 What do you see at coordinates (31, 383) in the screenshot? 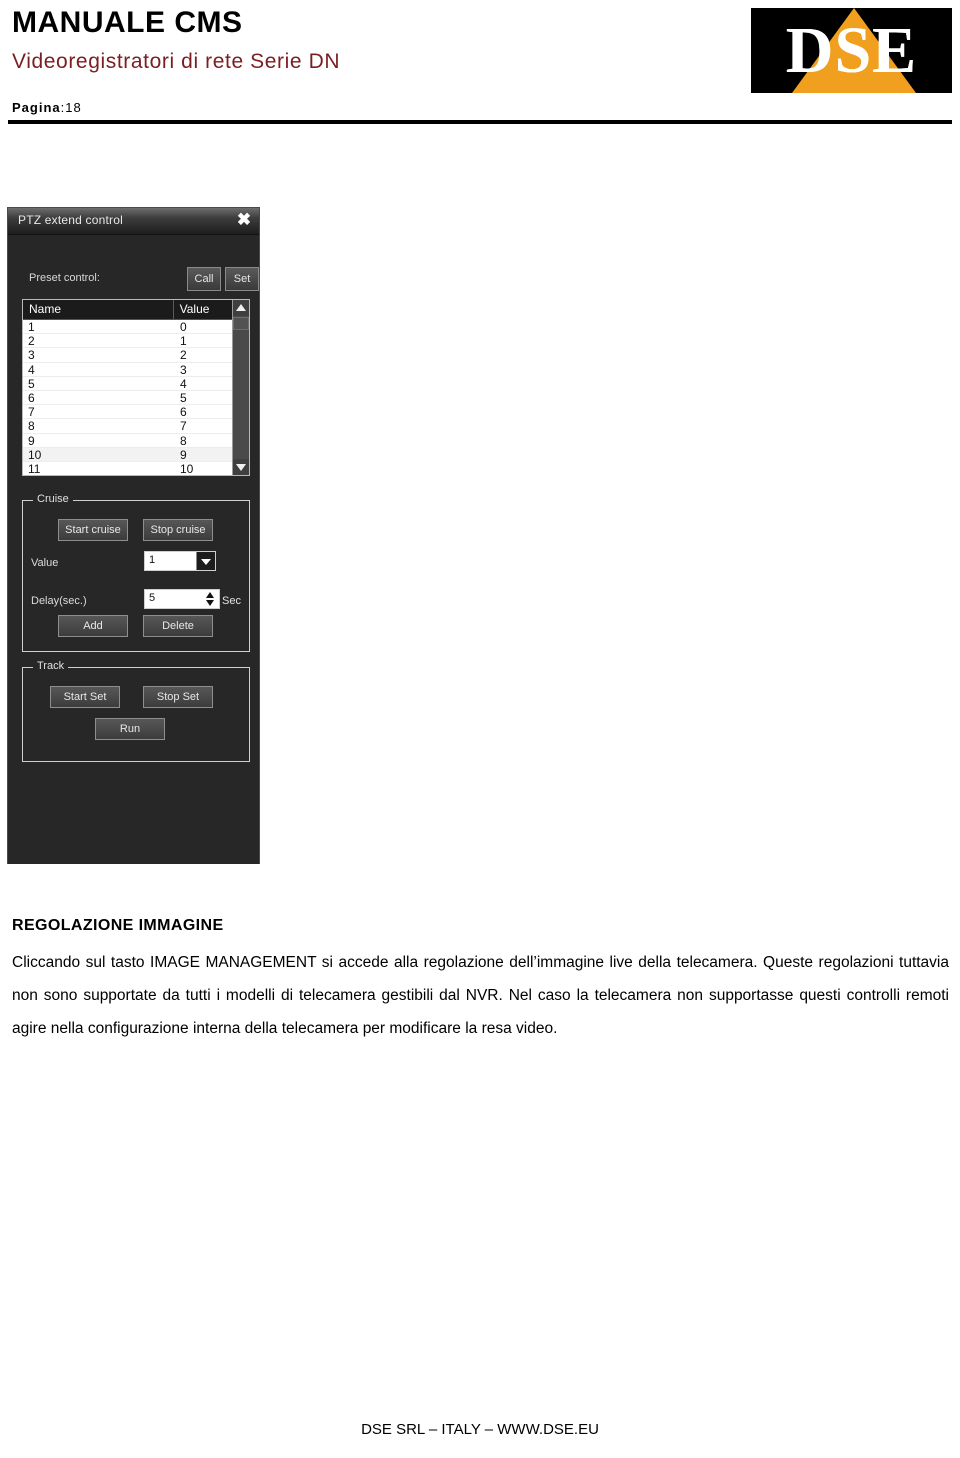
I see `cell-name: 5` at bounding box center [31, 383].